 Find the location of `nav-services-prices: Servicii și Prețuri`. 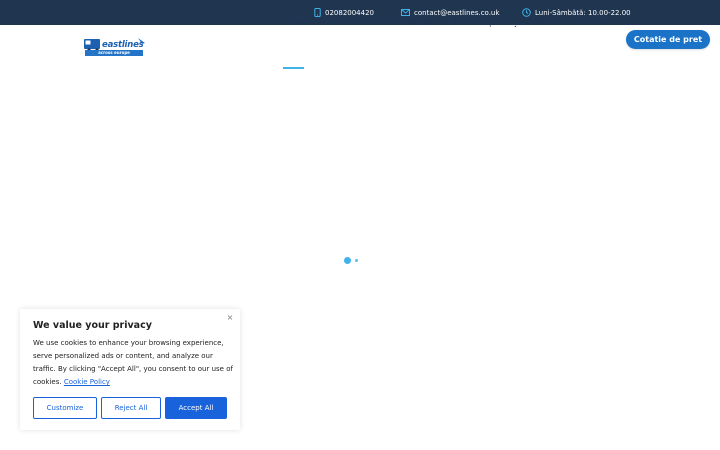

nav-services-prices: Servicii și Prețuri is located at coordinates (491, 22).